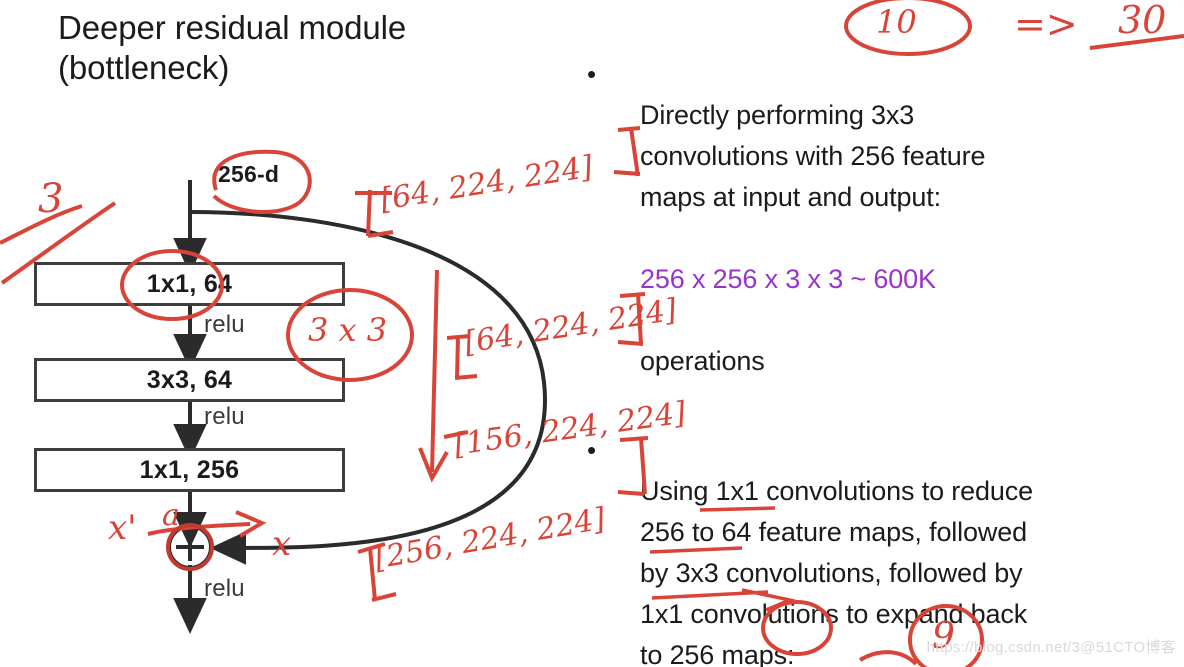 Image resolution: width=1184 pixels, height=667 pixels. I want to click on conv-block-2: 3x3, 64, so click(189, 380).